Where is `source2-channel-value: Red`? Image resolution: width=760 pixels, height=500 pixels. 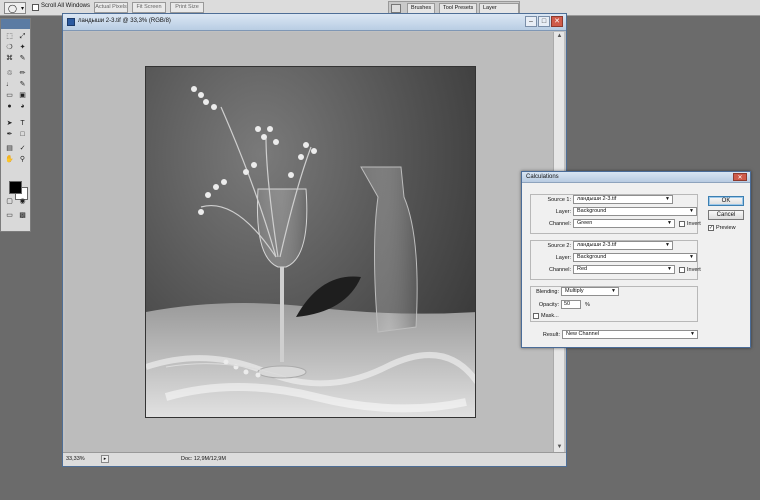
source2-channel-value: Red is located at coordinates (582, 269).